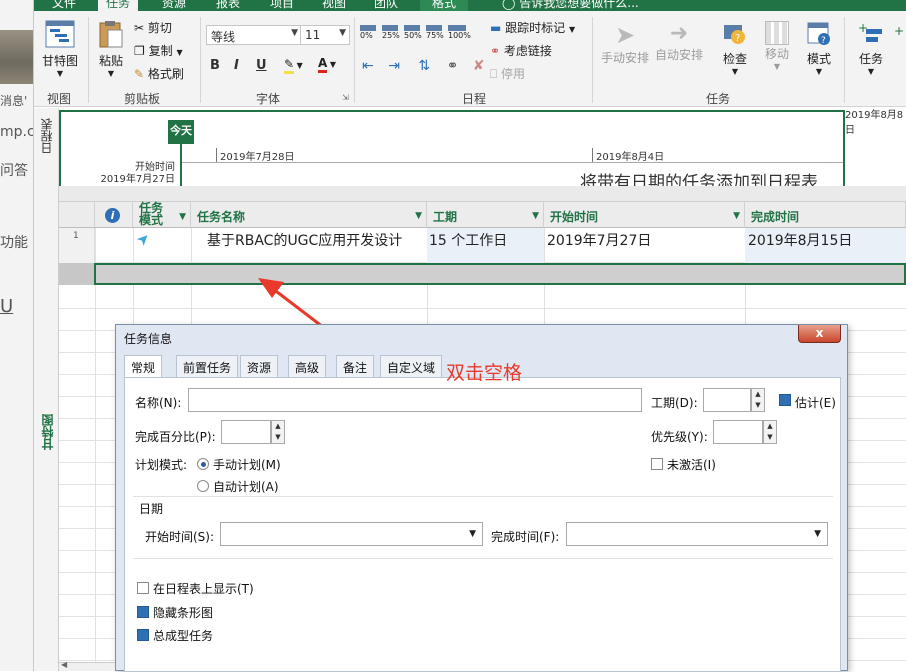 The image size is (906, 672). Describe the element at coordinates (521, 50) in the screenshot. I see `respect-links-button: ⚭ 考虑链接` at that location.